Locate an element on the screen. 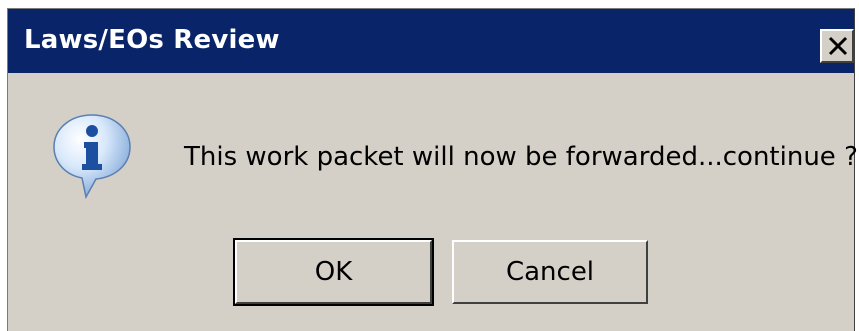 The width and height of the screenshot is (859, 331). close-button is located at coordinates (837, 46).